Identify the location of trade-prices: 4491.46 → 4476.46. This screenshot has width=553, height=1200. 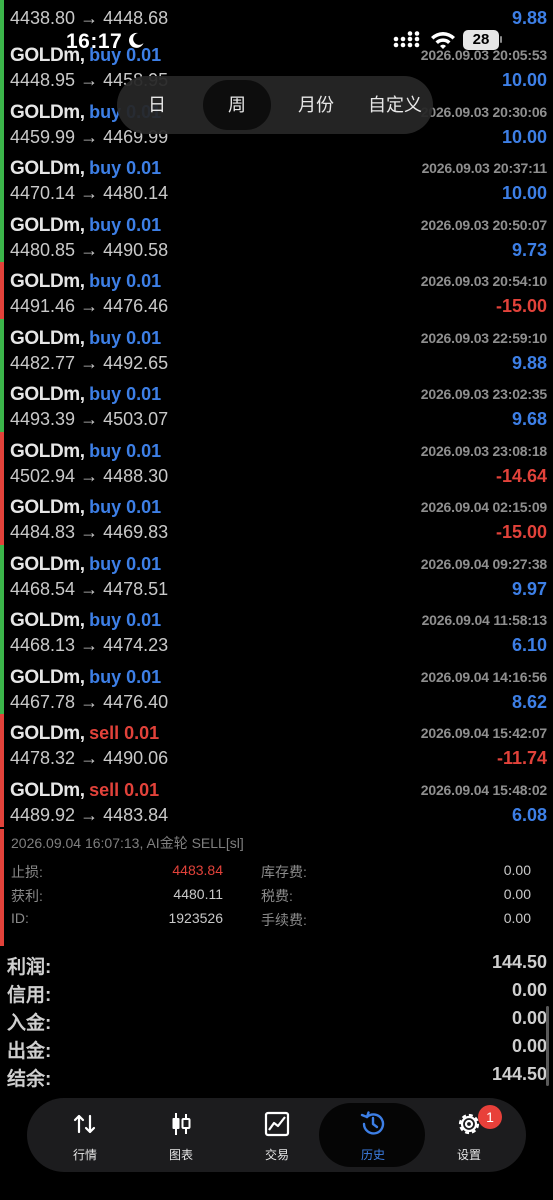
(89, 306).